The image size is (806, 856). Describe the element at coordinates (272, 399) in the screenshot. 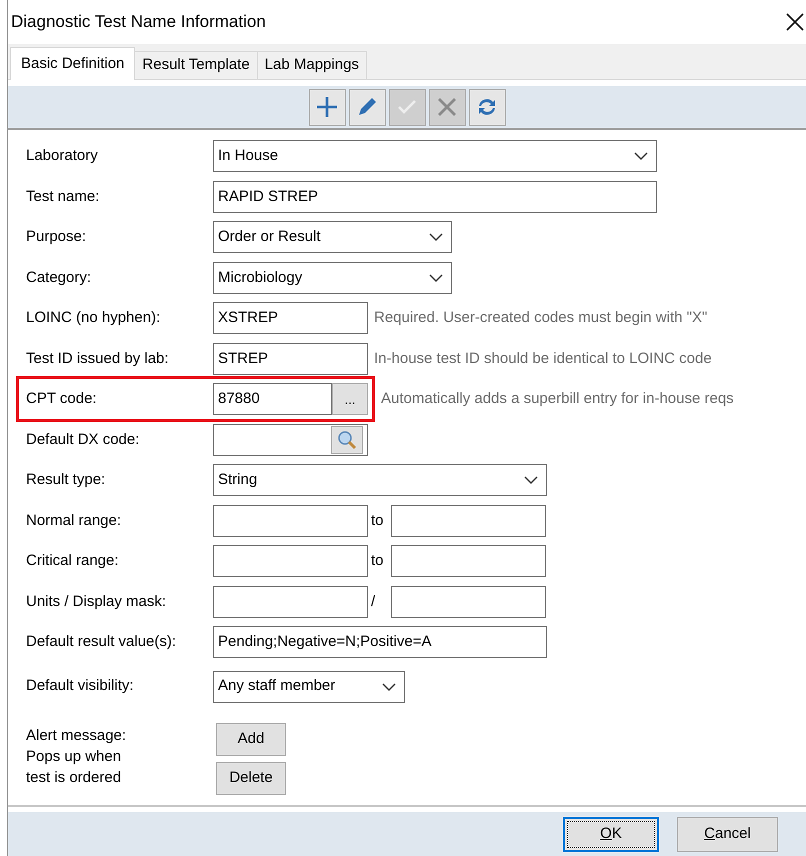

I see `input-field: 87880` at that location.